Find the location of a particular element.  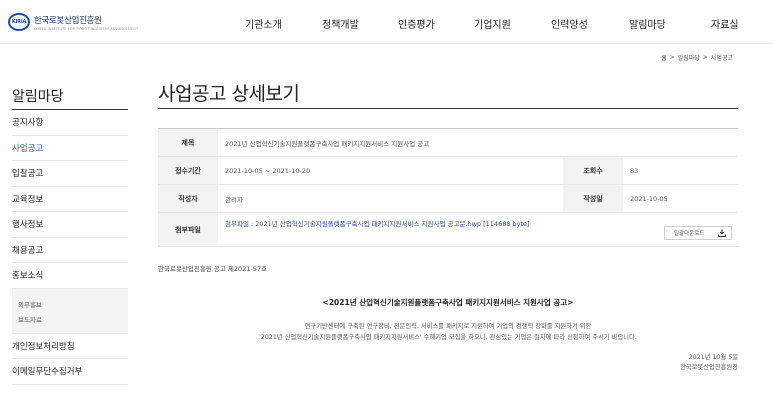

content-signature: 2021년 10월 5일 한국로봇산업진흥원장 is located at coordinates (709, 363).